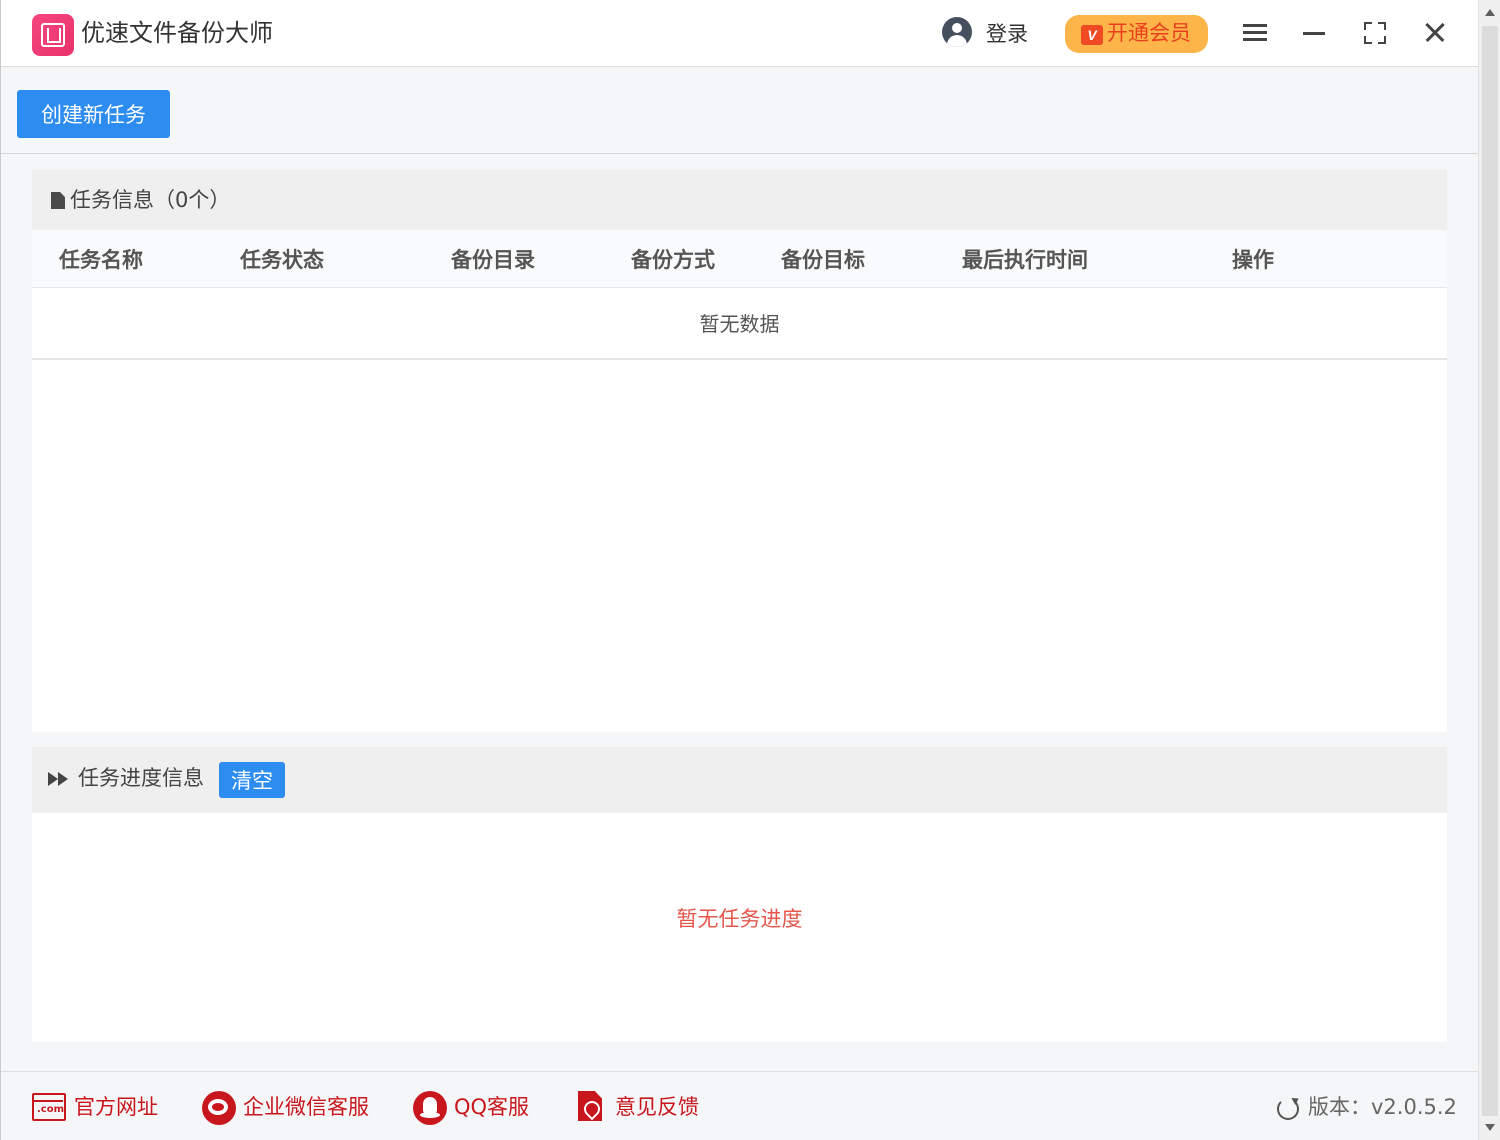  I want to click on task-info-title: 任务信息（0个）, so click(150, 200).